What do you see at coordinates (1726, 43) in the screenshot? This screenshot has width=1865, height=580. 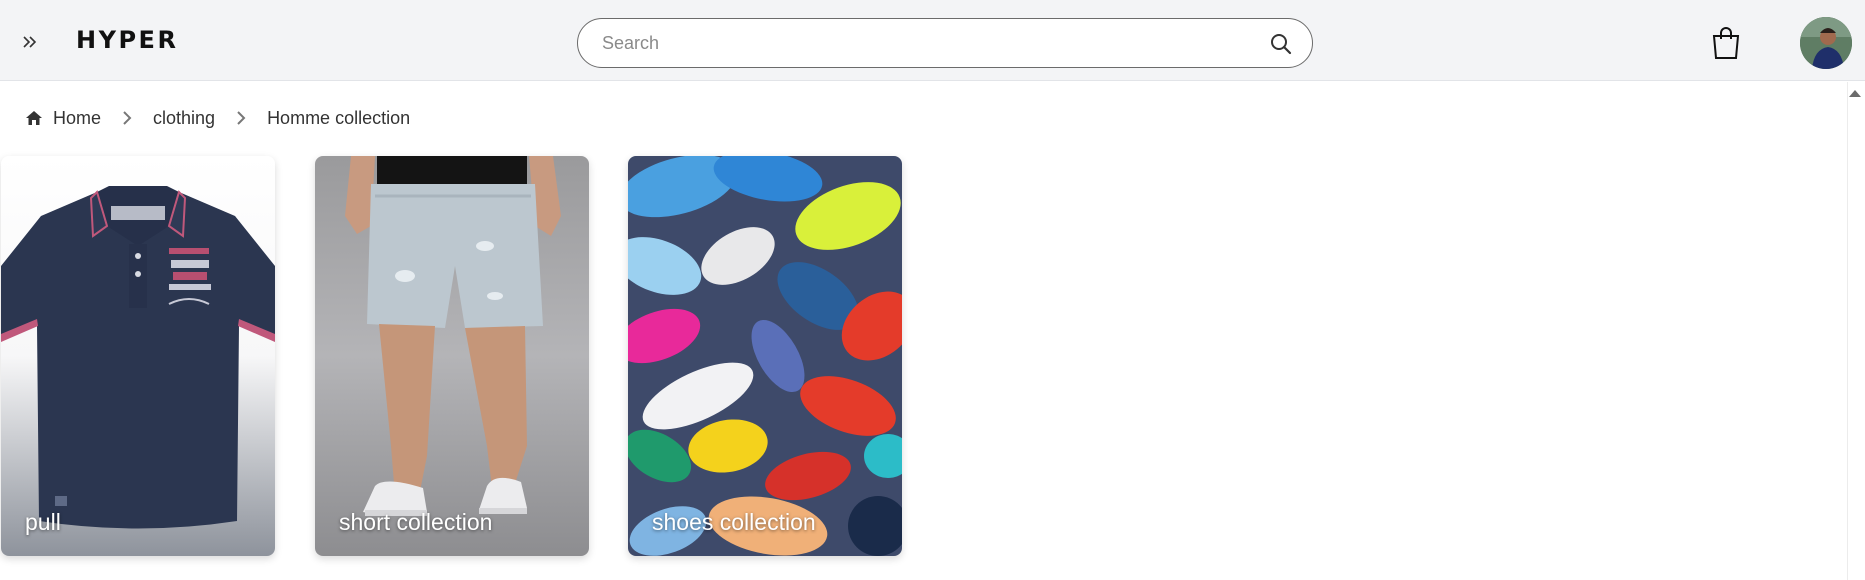 I see `shopping-bag-icon` at bounding box center [1726, 43].